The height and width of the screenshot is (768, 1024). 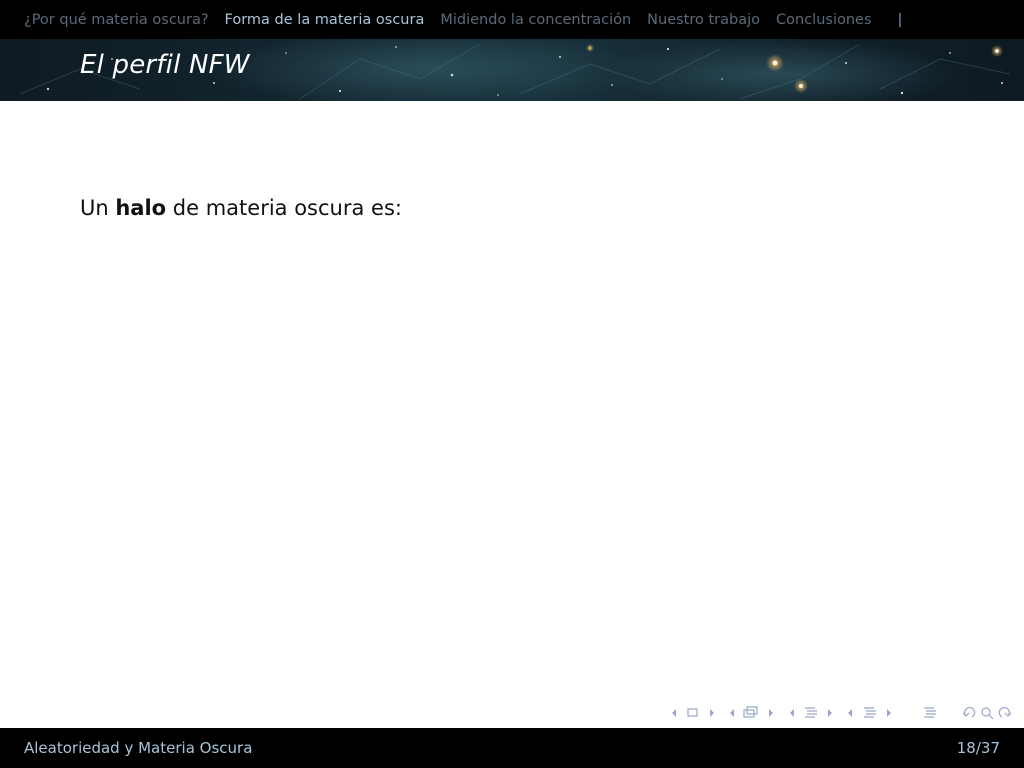 I want to click on nav-section-measuring-concentration: Midiendo la concentración, so click(x=535, y=20).